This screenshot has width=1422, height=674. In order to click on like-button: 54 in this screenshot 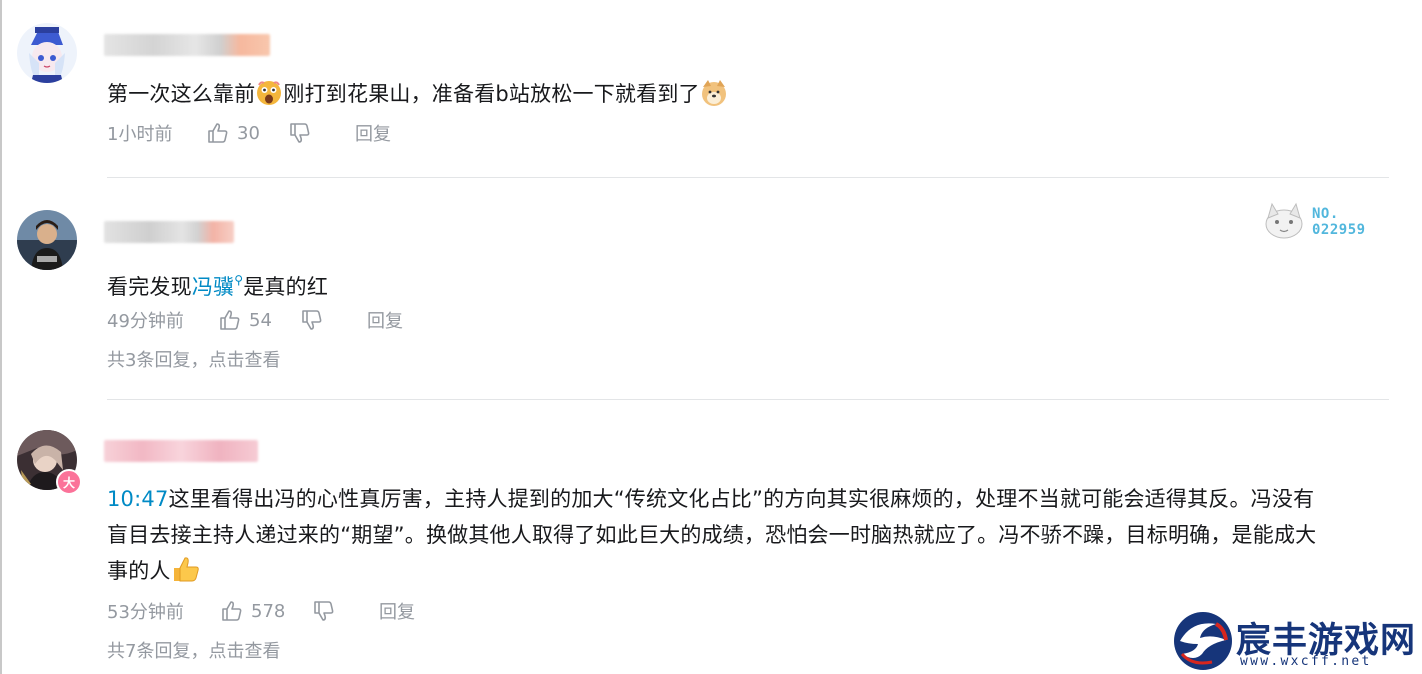, I will do `click(260, 320)`.